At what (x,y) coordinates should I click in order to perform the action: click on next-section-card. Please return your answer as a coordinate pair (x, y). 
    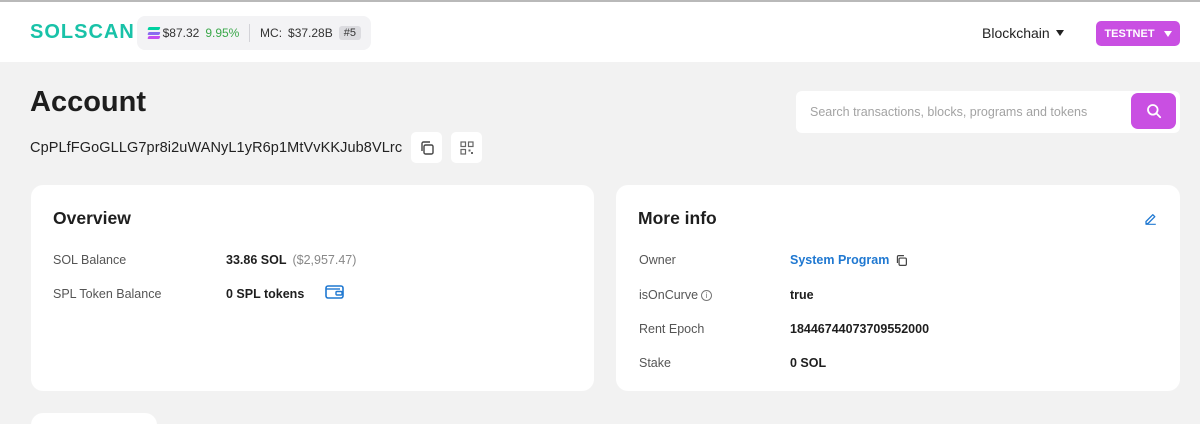
    Looking at the image, I should click on (94, 418).